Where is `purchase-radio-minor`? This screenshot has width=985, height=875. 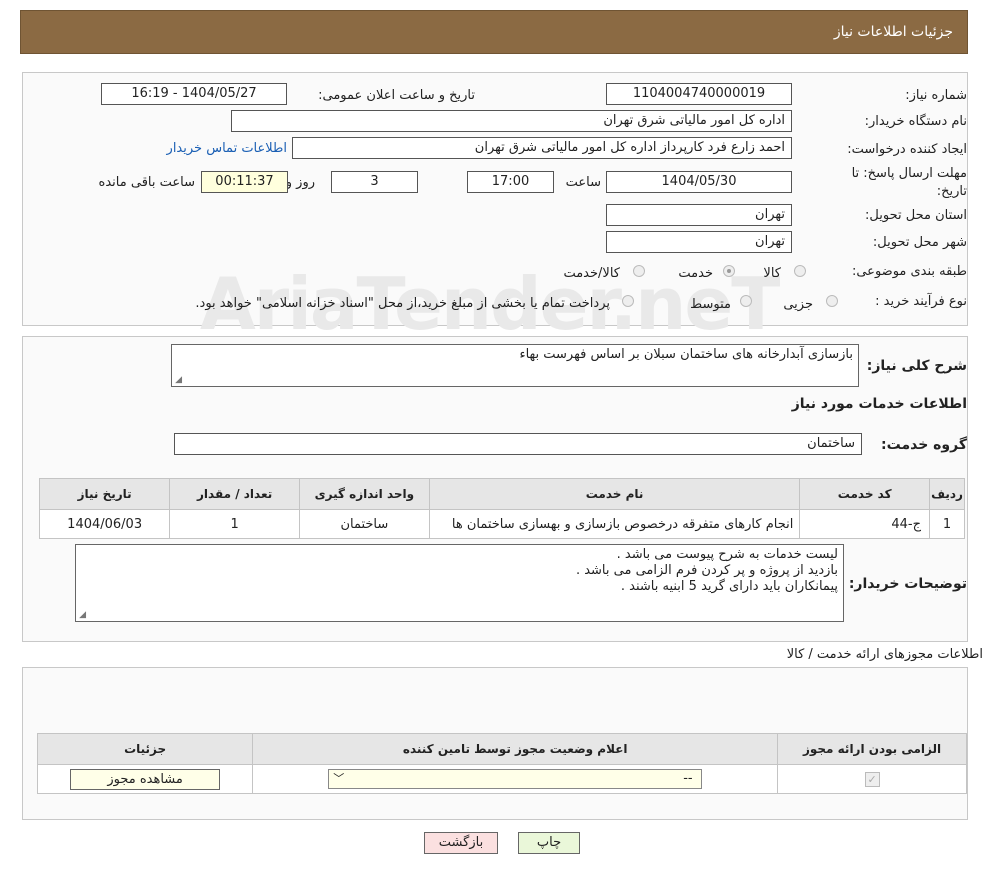 purchase-radio-minor is located at coordinates (832, 301).